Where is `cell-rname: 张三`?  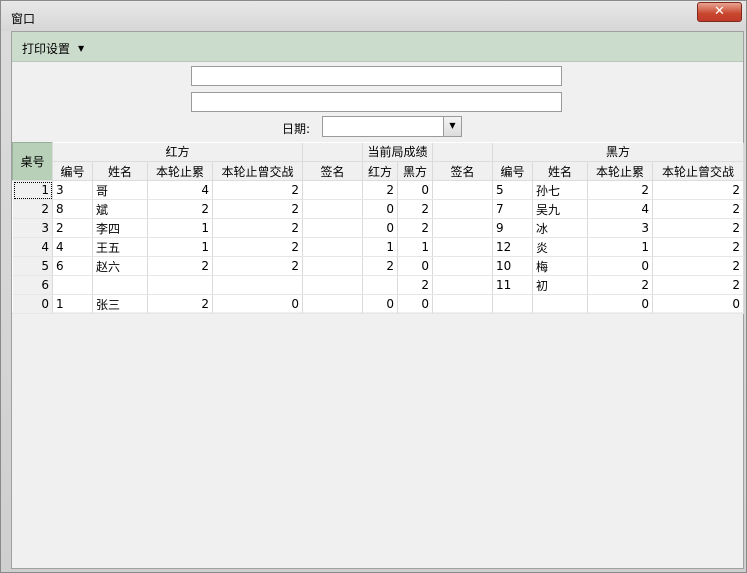
cell-rname: 张三 is located at coordinates (120, 304).